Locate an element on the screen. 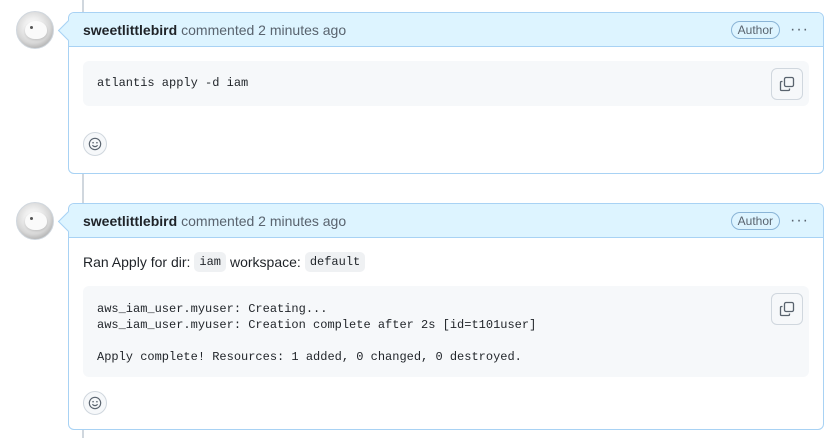  dir-value: iam is located at coordinates (210, 262).